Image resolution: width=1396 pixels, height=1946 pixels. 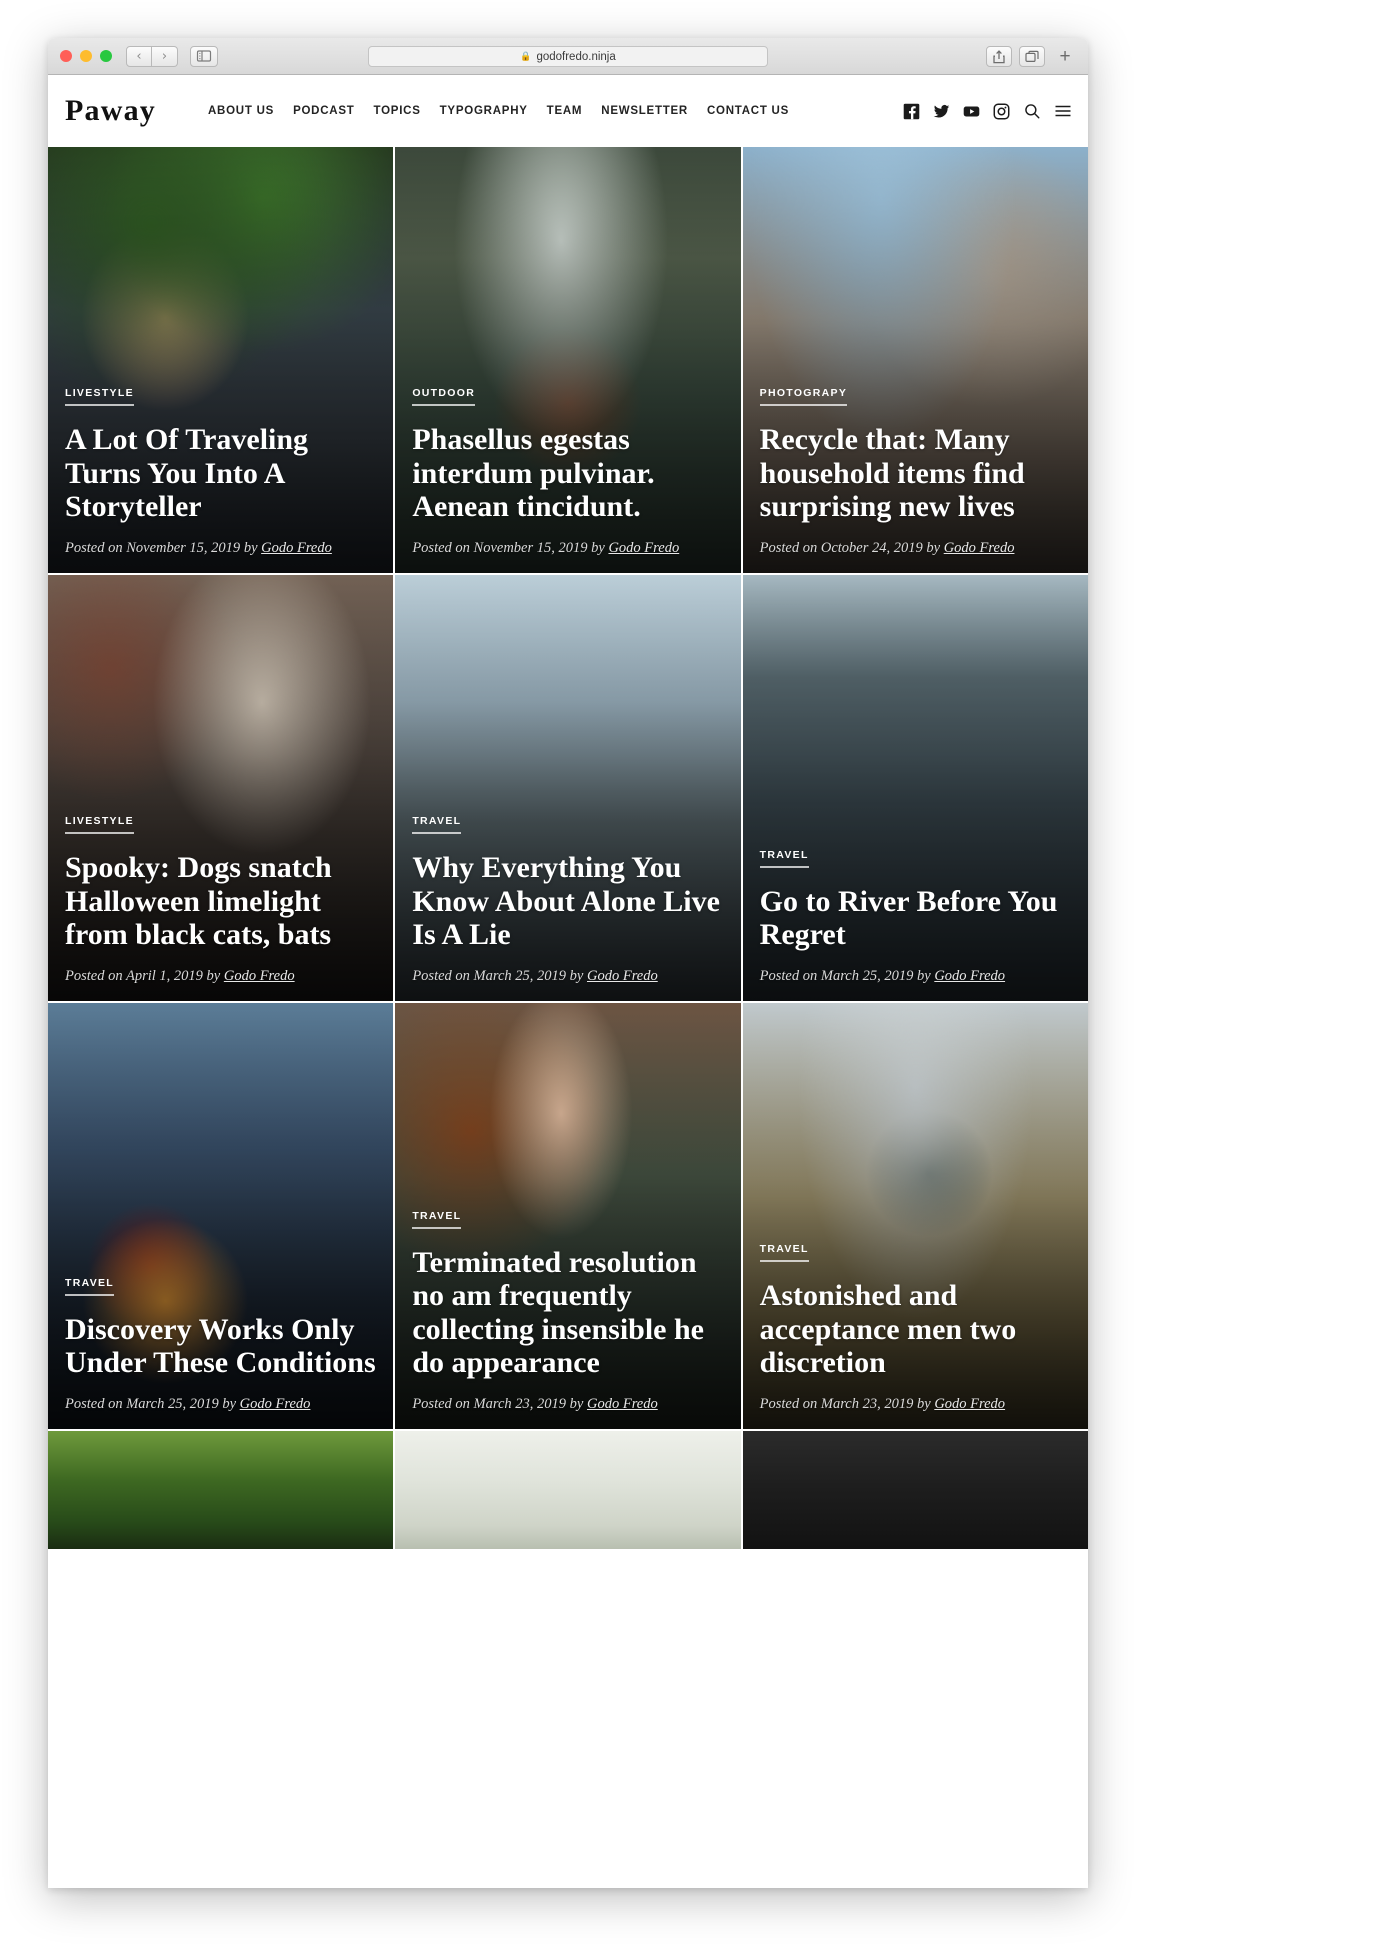 I want to click on tabs-overview-icon, so click(x=1032, y=56).